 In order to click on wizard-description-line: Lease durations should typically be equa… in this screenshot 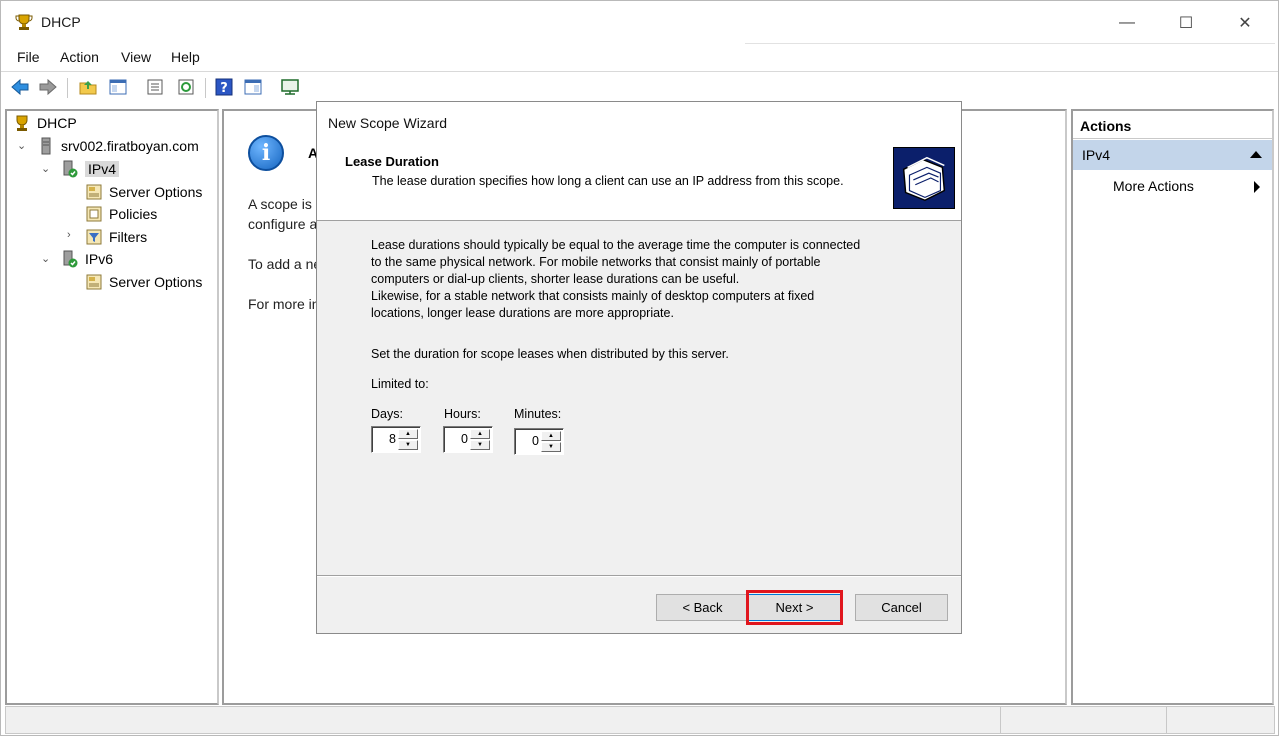, I will do `click(616, 245)`.